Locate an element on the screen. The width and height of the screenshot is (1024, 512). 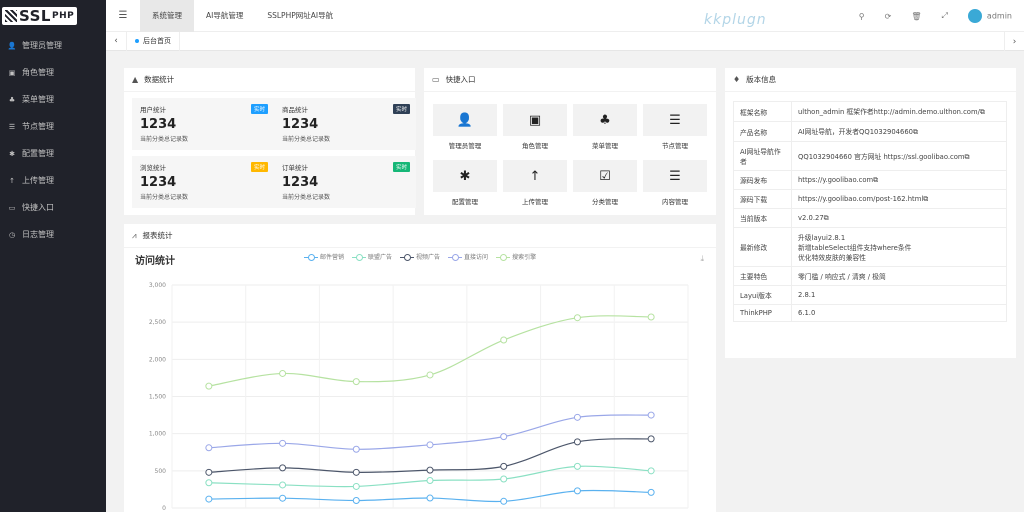
sidebar-item-label: 日志管理 is located at coordinates (38, 234).